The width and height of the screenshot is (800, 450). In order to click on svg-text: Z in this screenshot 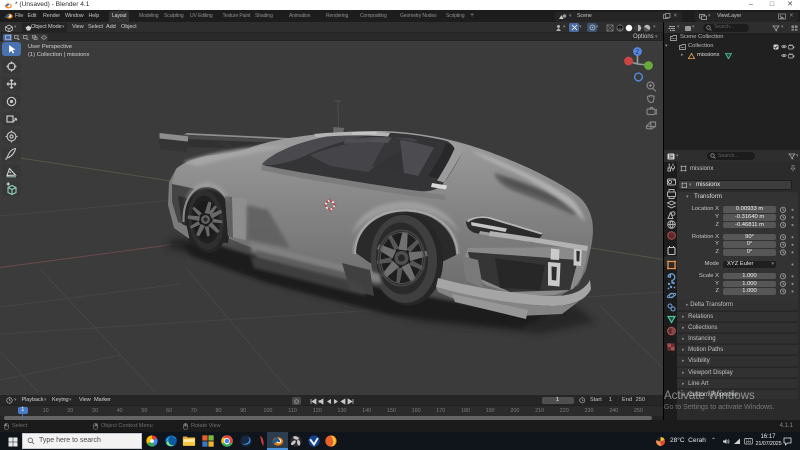, I will do `click(638, 53)`.